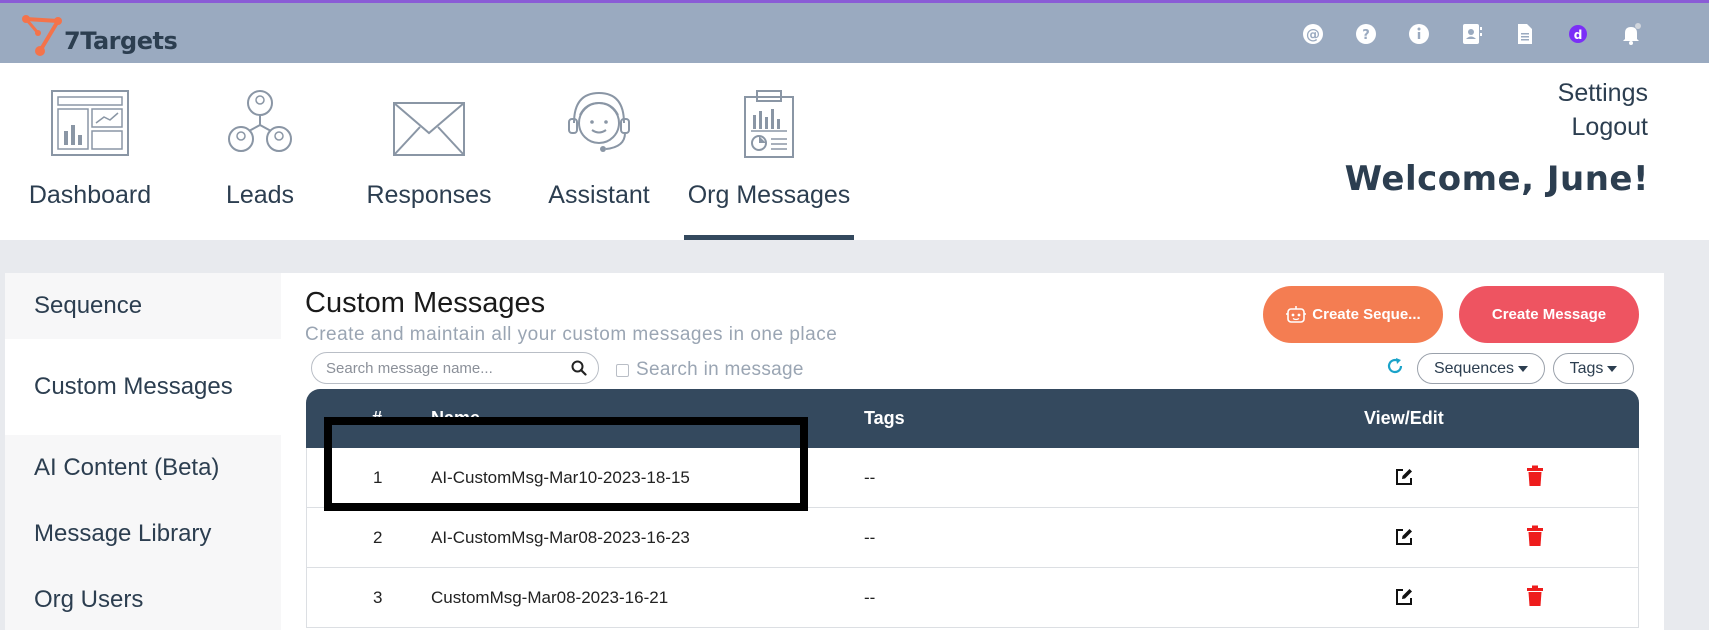 This screenshot has width=1709, height=630. I want to click on active-tab-indicator, so click(769, 237).